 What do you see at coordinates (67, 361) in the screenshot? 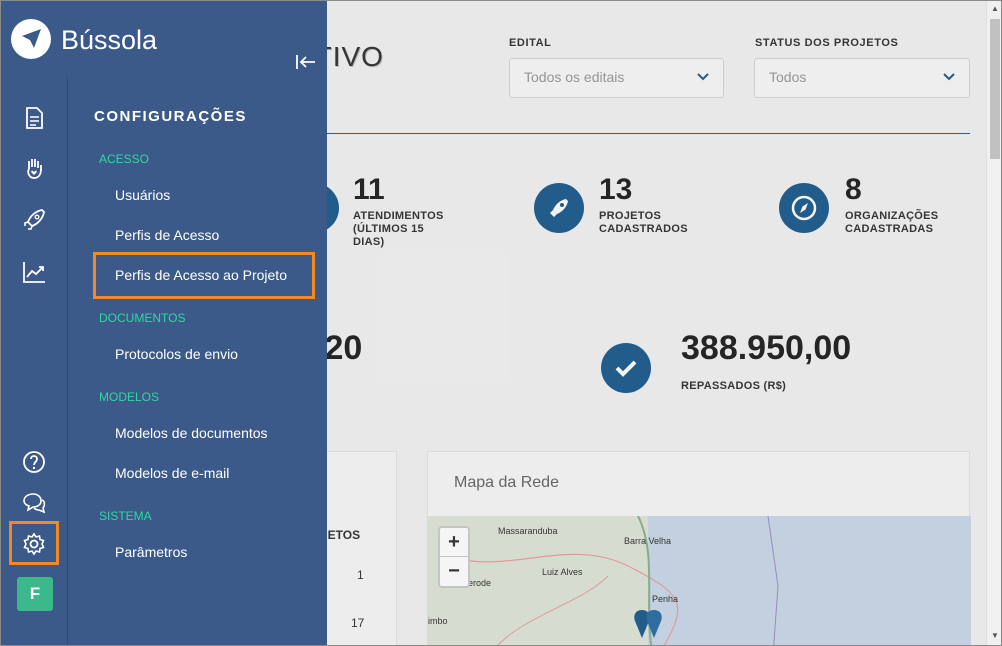
I see `rail-divider` at bounding box center [67, 361].